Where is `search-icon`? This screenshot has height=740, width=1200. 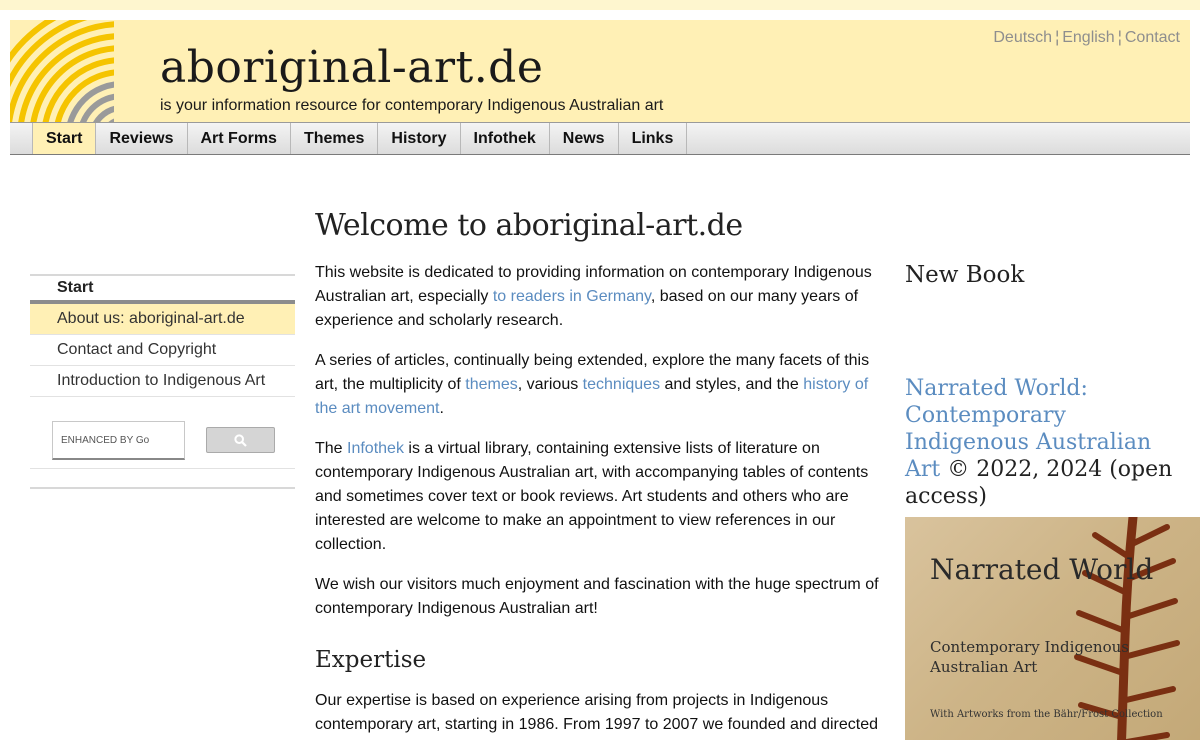 search-icon is located at coordinates (240, 440).